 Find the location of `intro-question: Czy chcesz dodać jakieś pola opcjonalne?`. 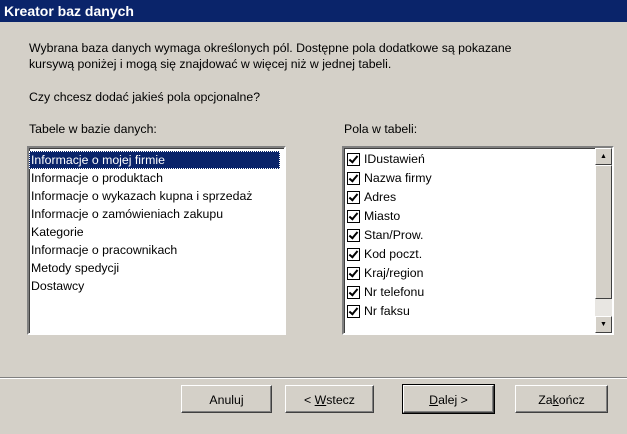

intro-question: Czy chcesz dodać jakieś pola opcjonalne? is located at coordinates (145, 97).